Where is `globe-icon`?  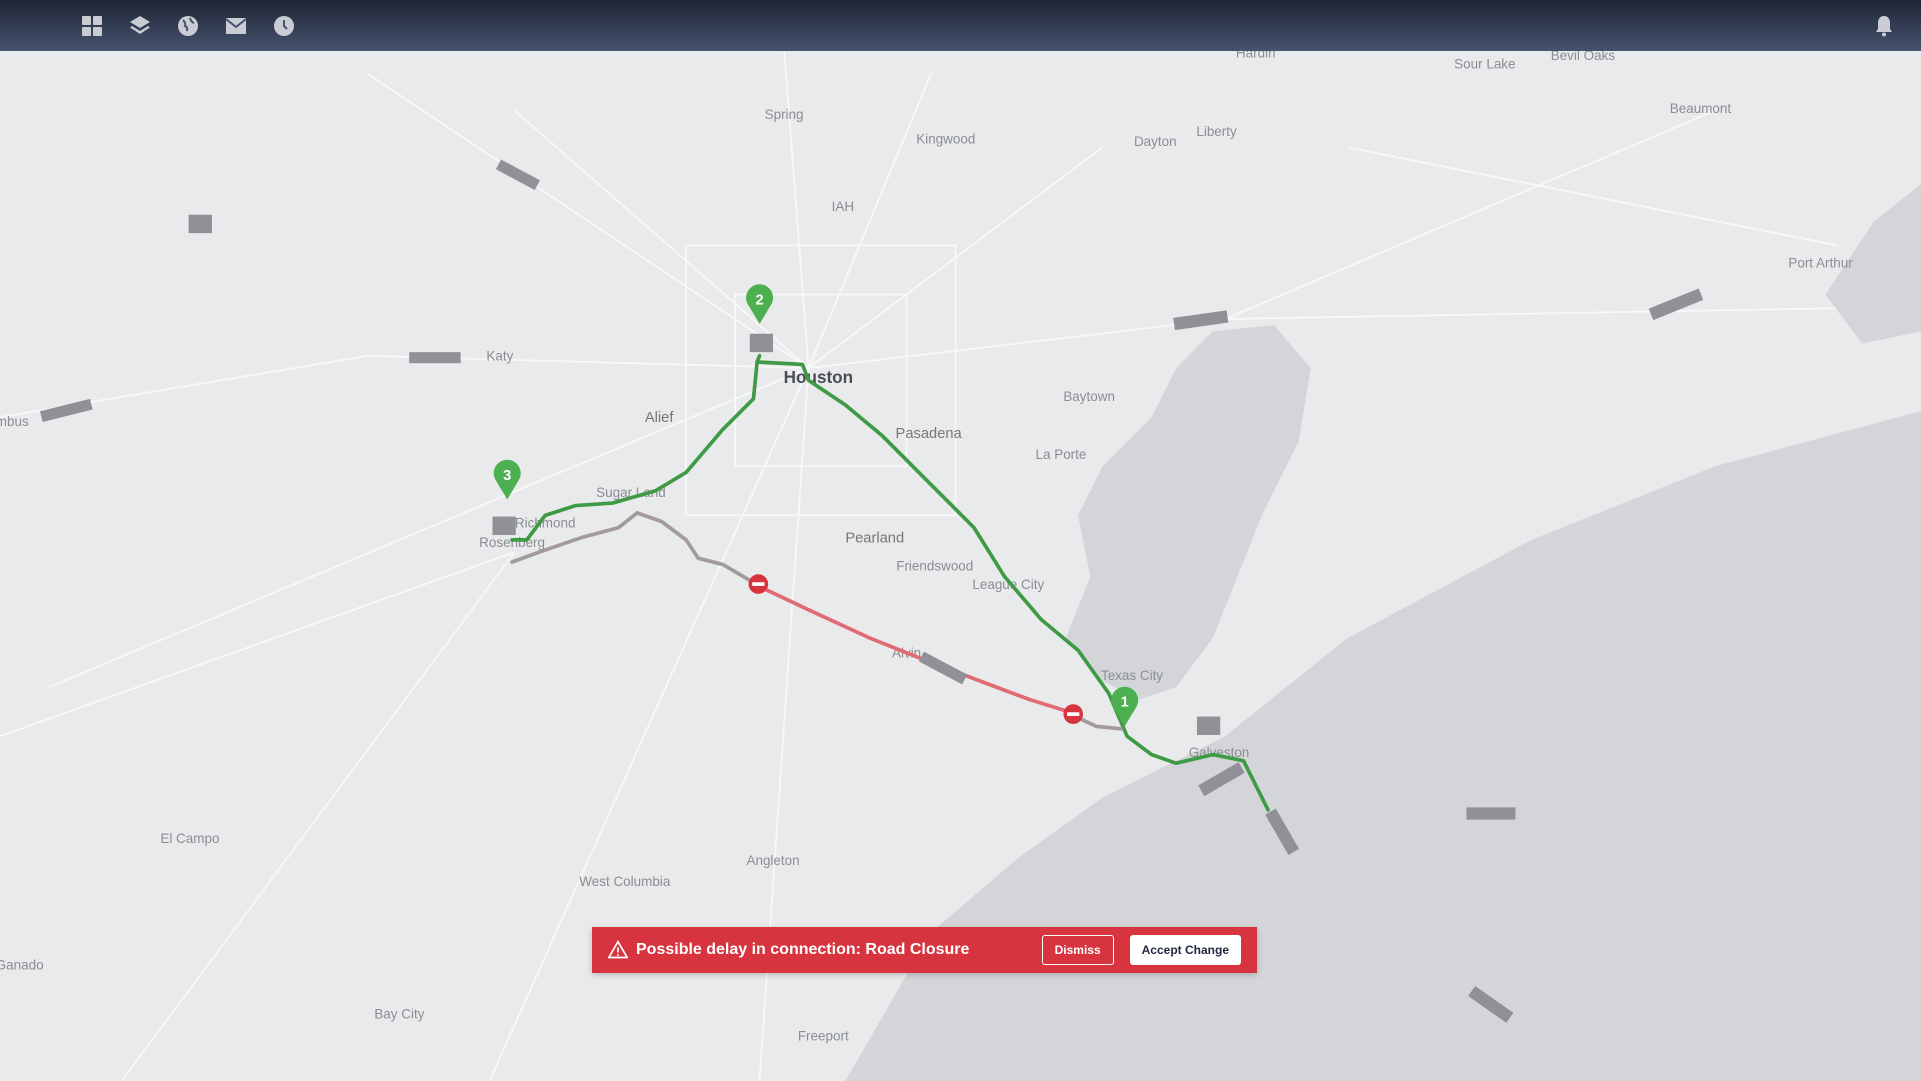 globe-icon is located at coordinates (188, 26).